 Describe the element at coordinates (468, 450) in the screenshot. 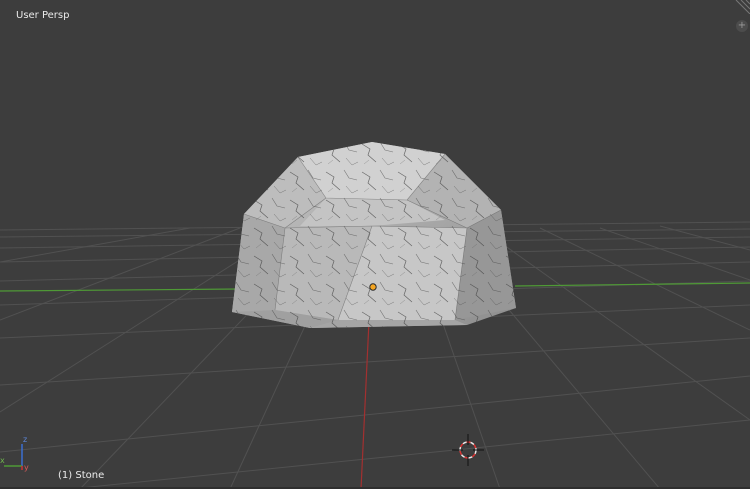

I see `3d-cursor-icon` at that location.